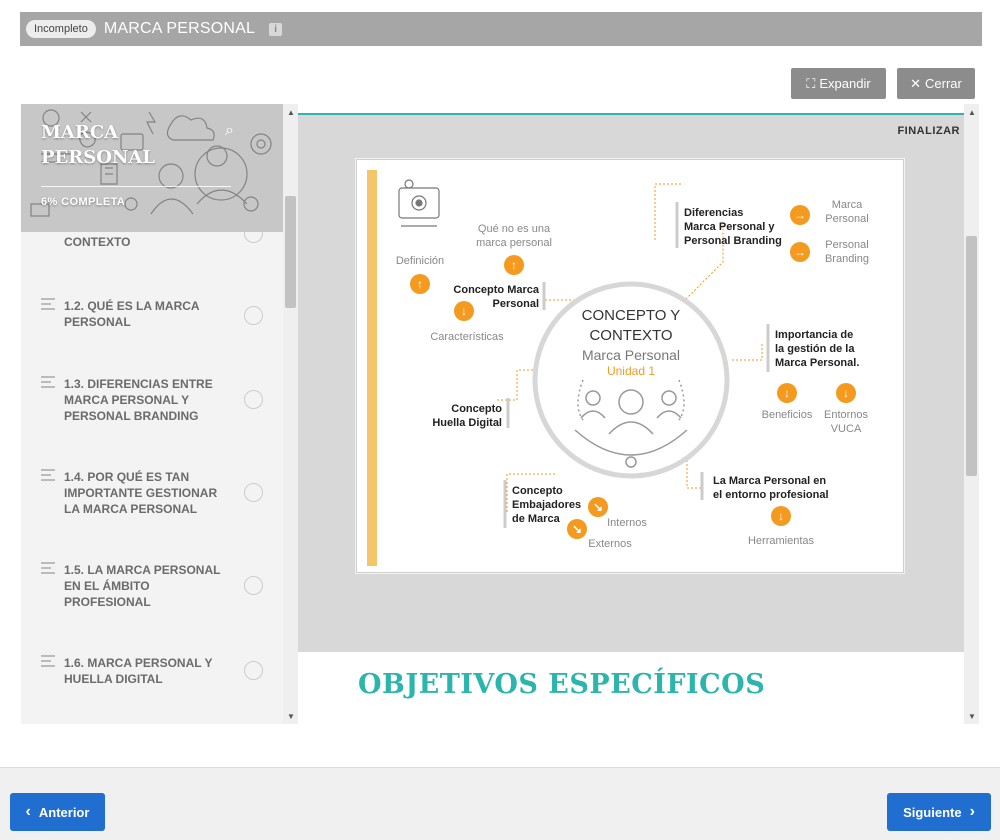 This screenshot has height=840, width=1000. What do you see at coordinates (943, 83) in the screenshot?
I see `close-label: Cerrar` at bounding box center [943, 83].